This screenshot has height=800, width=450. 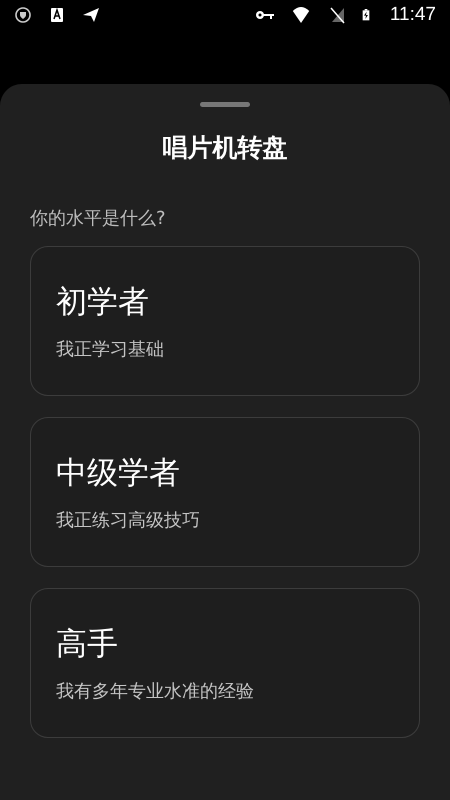 What do you see at coordinates (128, 520) in the screenshot?
I see `option-description: 我正练习高级技巧` at bounding box center [128, 520].